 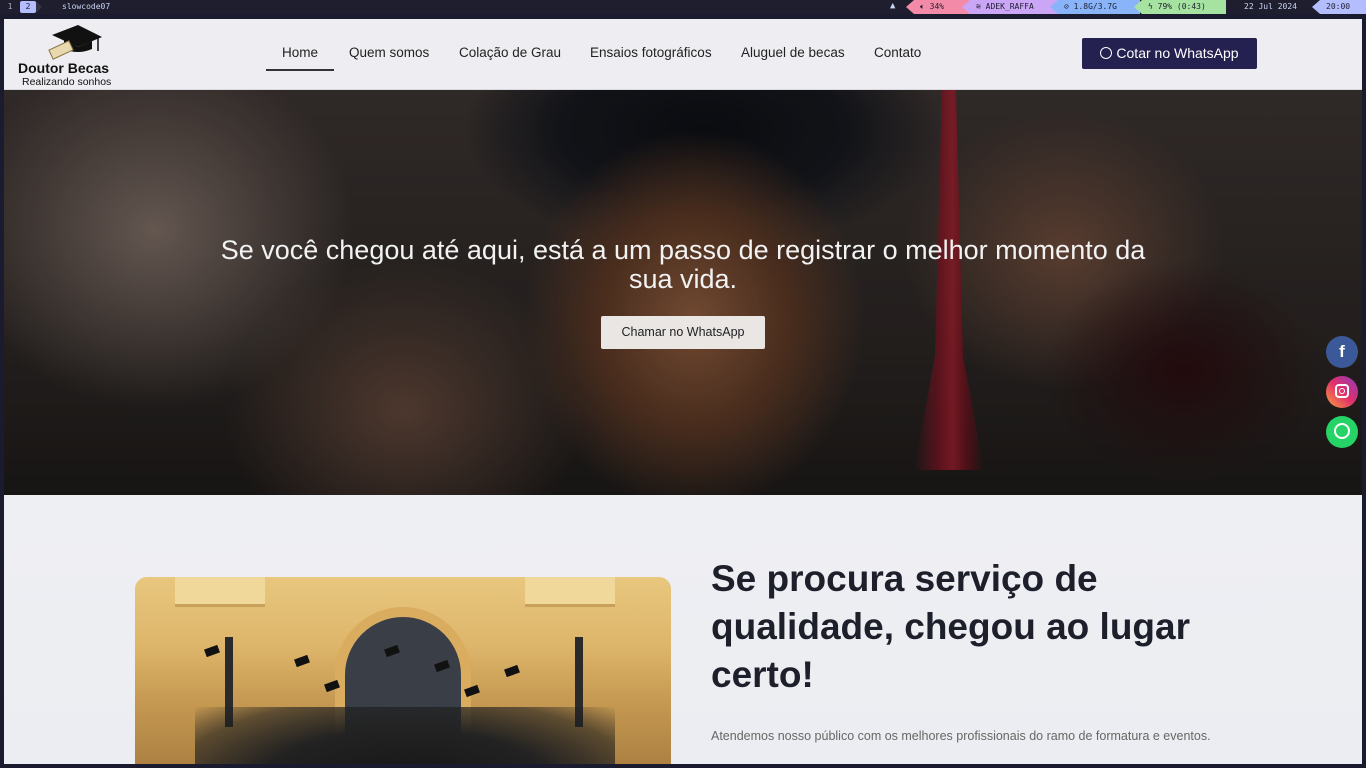 What do you see at coordinates (510, 52) in the screenshot?
I see `nav-colacao-de-grau: Colação de Grau` at bounding box center [510, 52].